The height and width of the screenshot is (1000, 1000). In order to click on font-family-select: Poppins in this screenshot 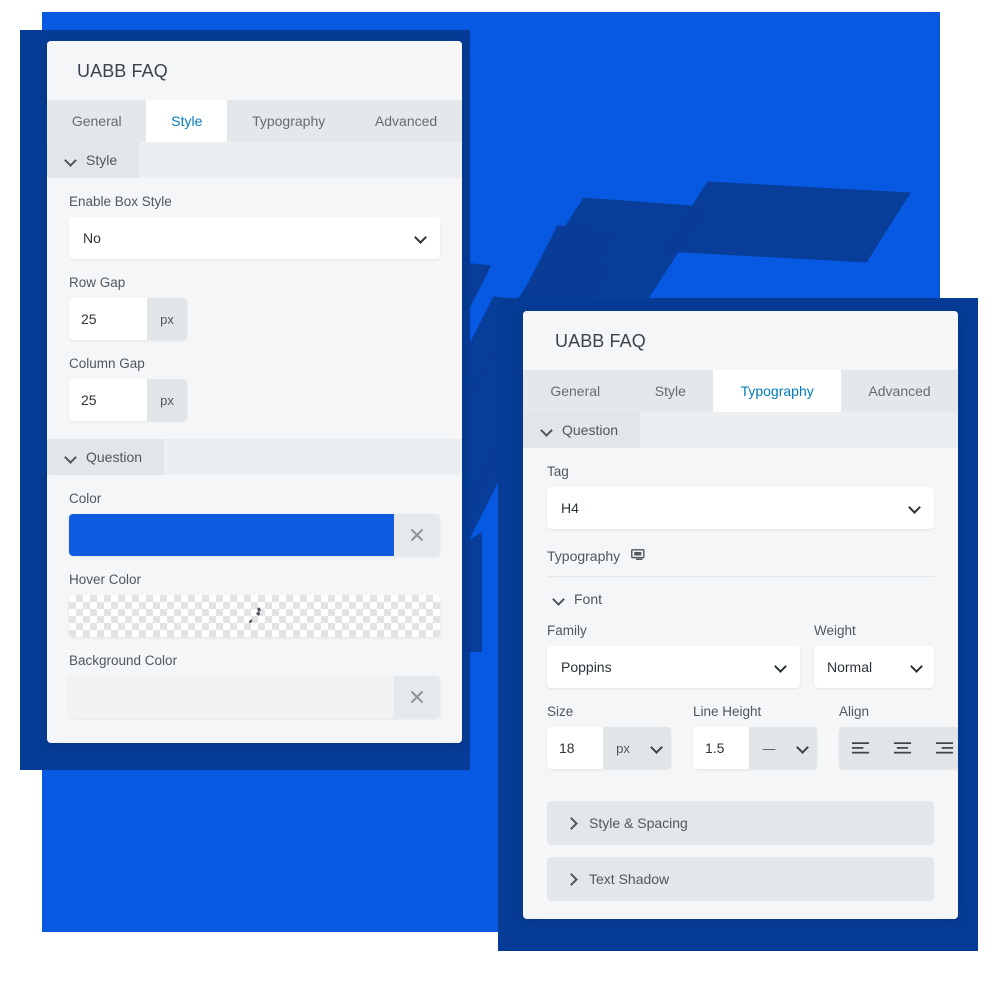, I will do `click(673, 667)`.